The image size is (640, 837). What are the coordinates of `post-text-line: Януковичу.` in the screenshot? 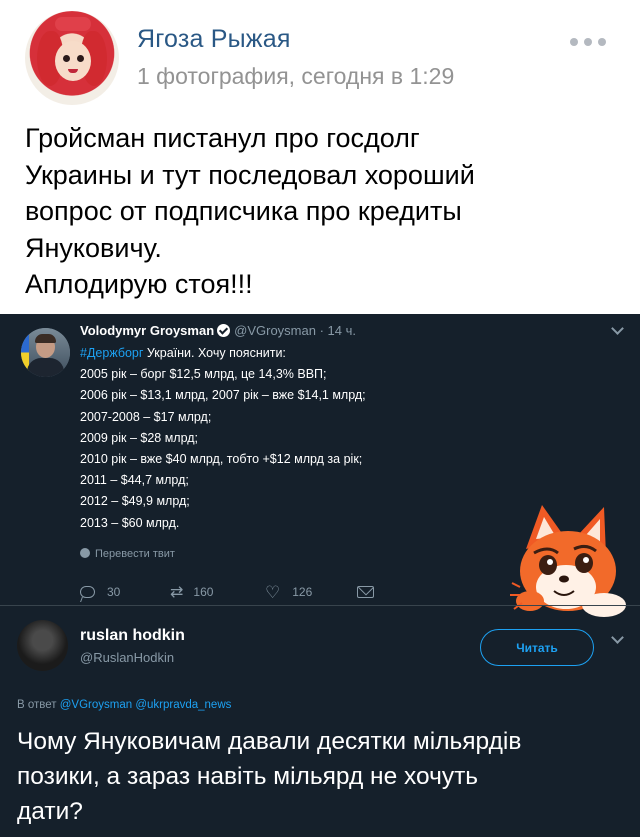 It's located at (93, 247).